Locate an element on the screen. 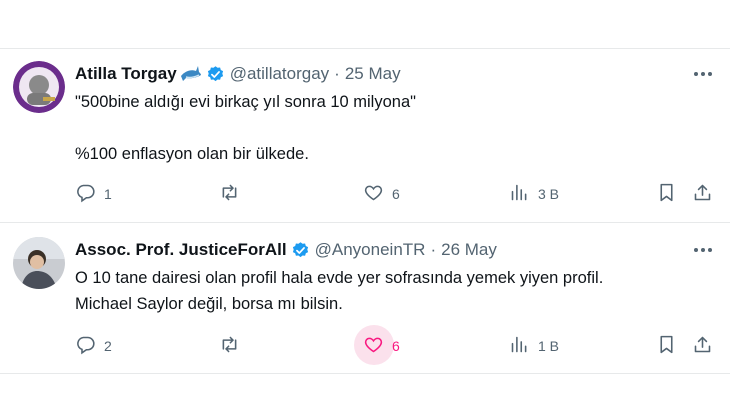  views-count: 1 B is located at coordinates (549, 346).